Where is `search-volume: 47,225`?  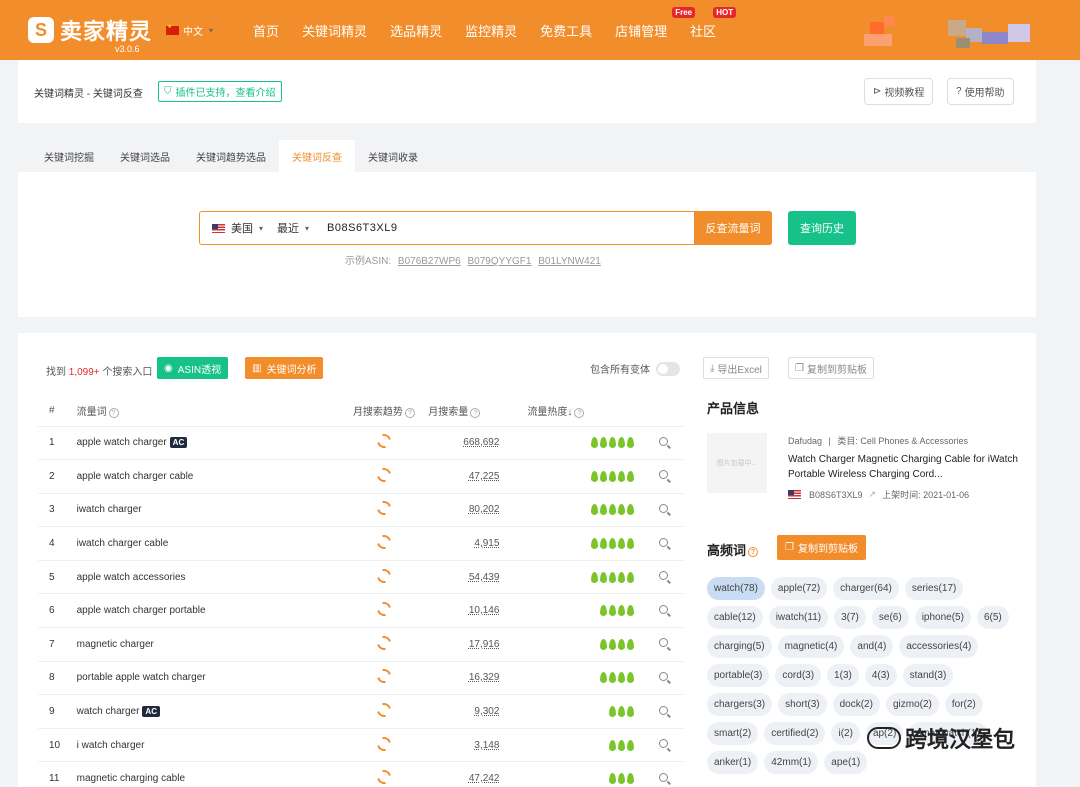 search-volume: 47,225 is located at coordinates (484, 476).